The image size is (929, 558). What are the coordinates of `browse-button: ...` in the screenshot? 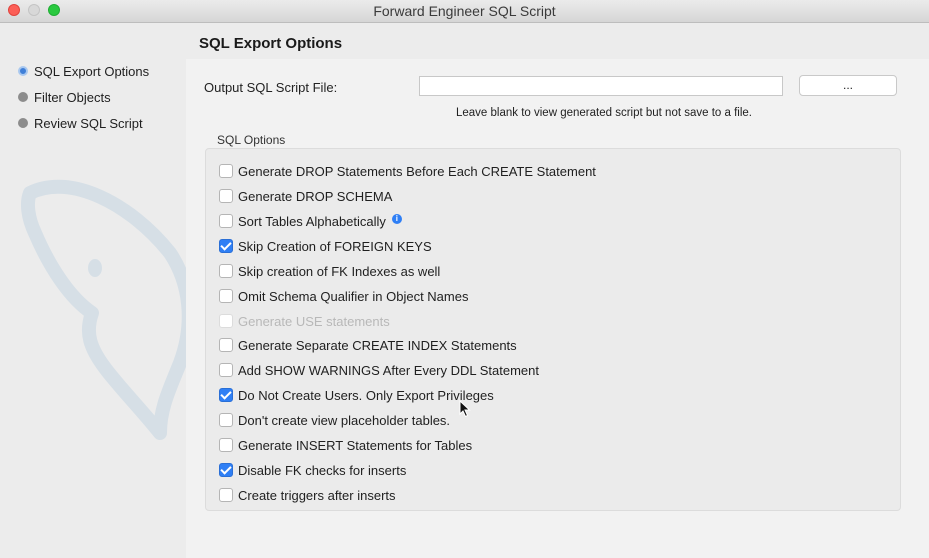 It's located at (848, 85).